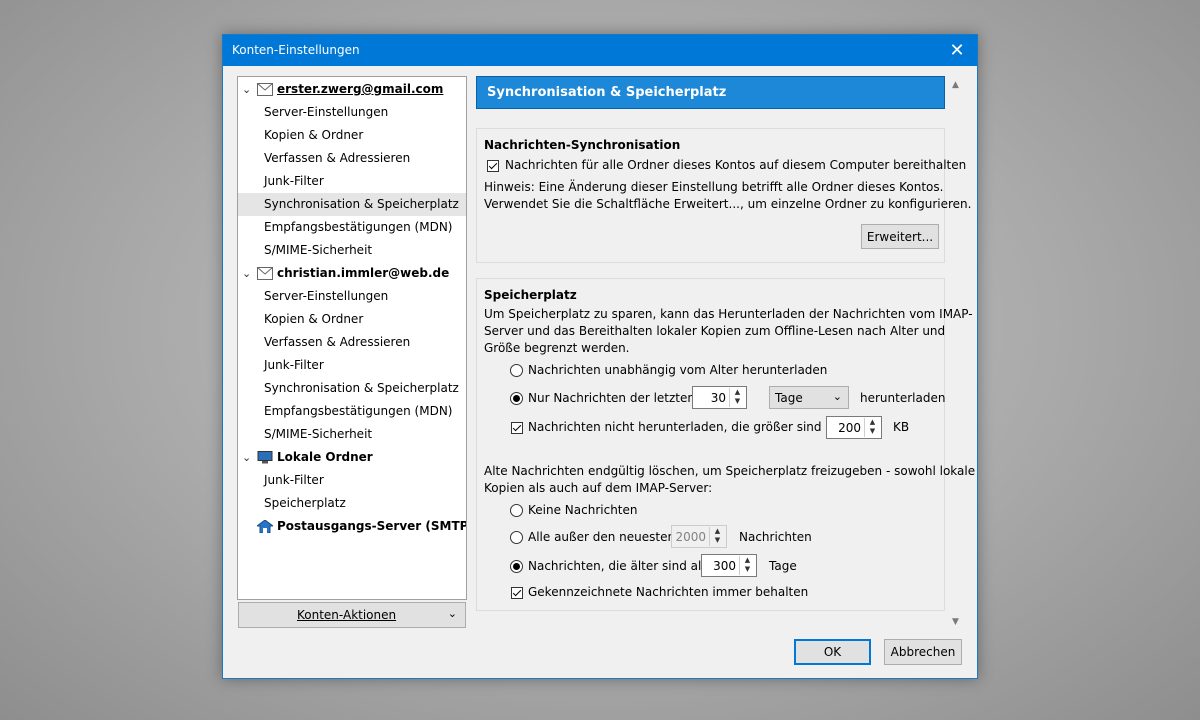  I want to click on older-days-stepper: 300 ▲ ▼, so click(729, 565).